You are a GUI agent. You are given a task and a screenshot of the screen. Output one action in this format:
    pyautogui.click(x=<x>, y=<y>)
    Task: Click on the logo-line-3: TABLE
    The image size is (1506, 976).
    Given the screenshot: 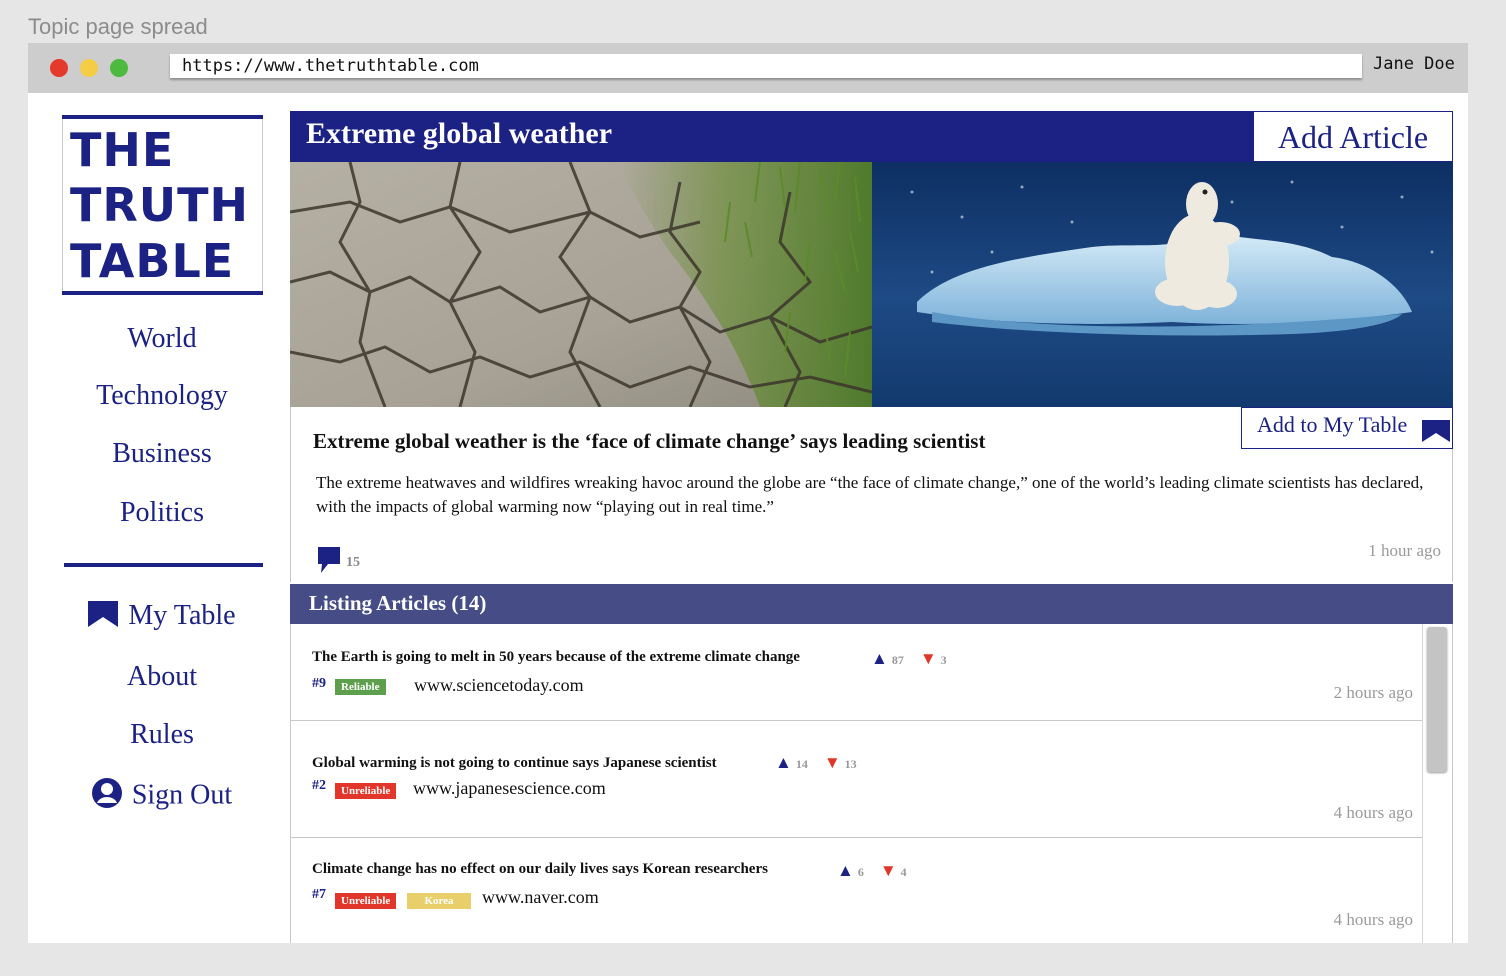 What is the action you would take?
    pyautogui.click(x=152, y=261)
    